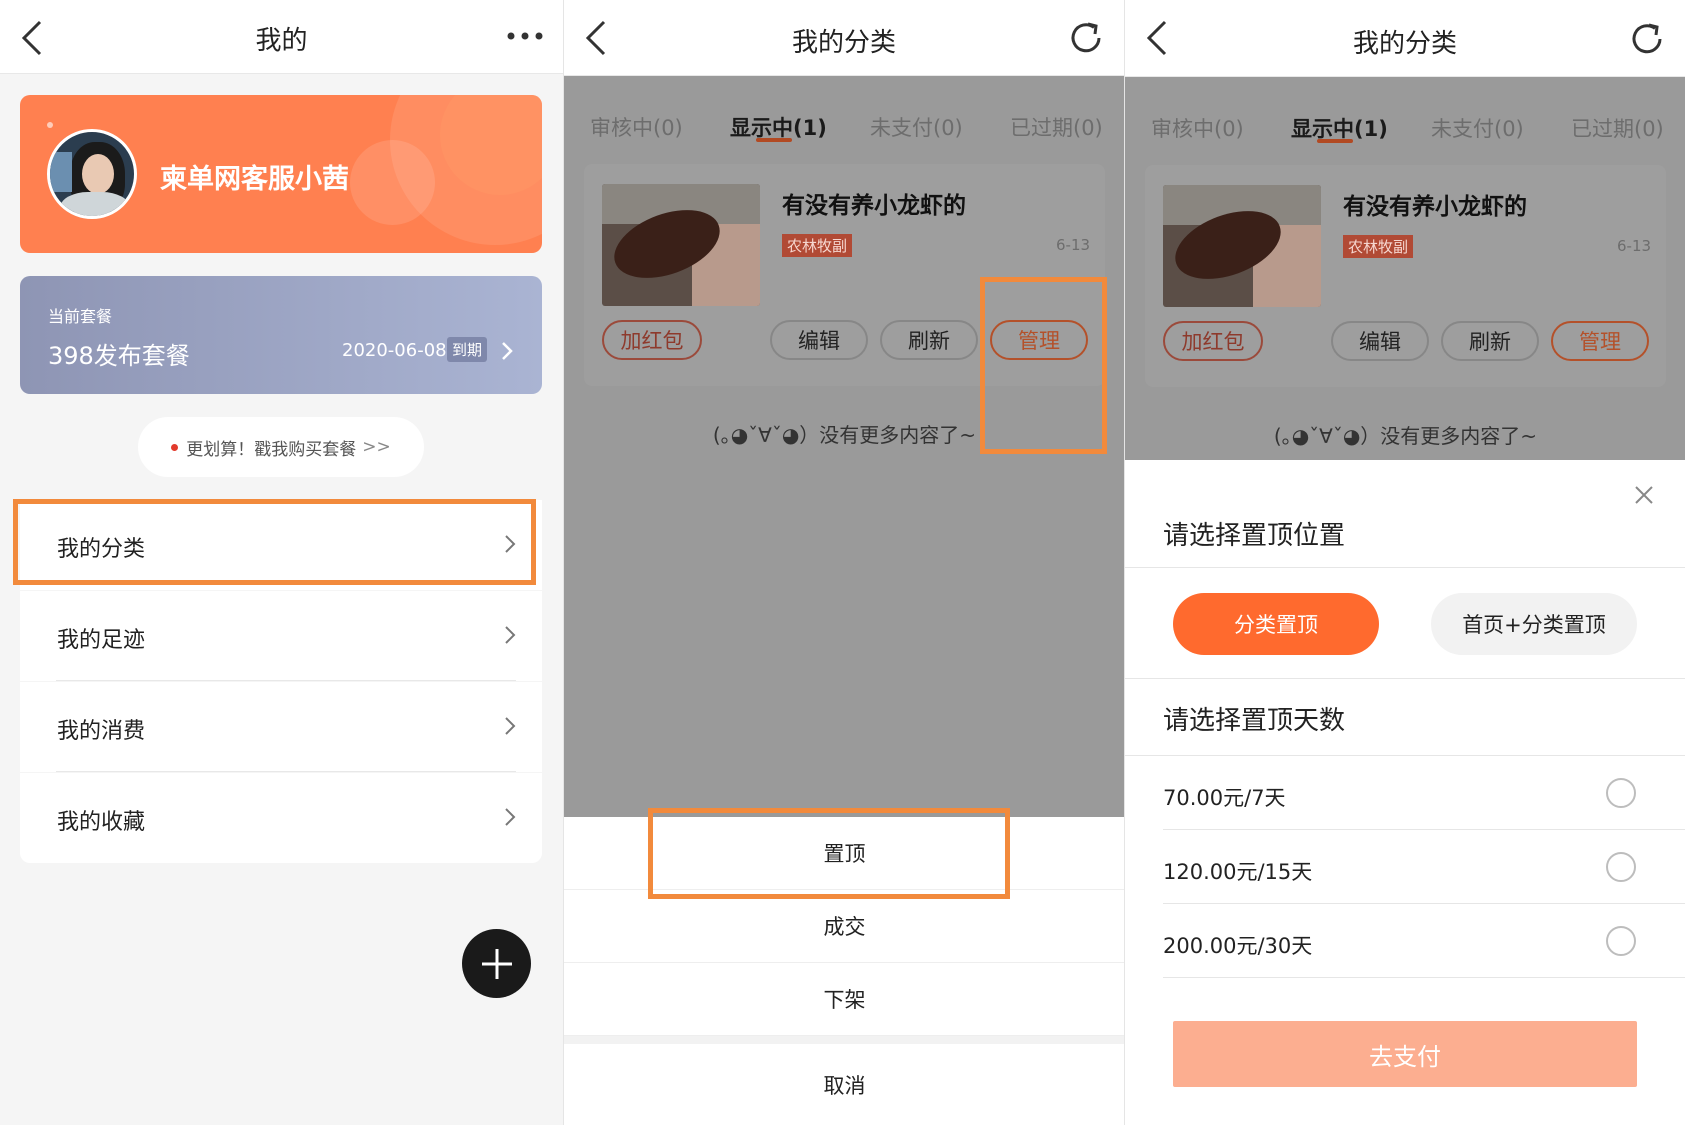 This screenshot has height=1125, width=1685. I want to click on menu-item-my-favorites: 我的收藏, so click(281, 818).